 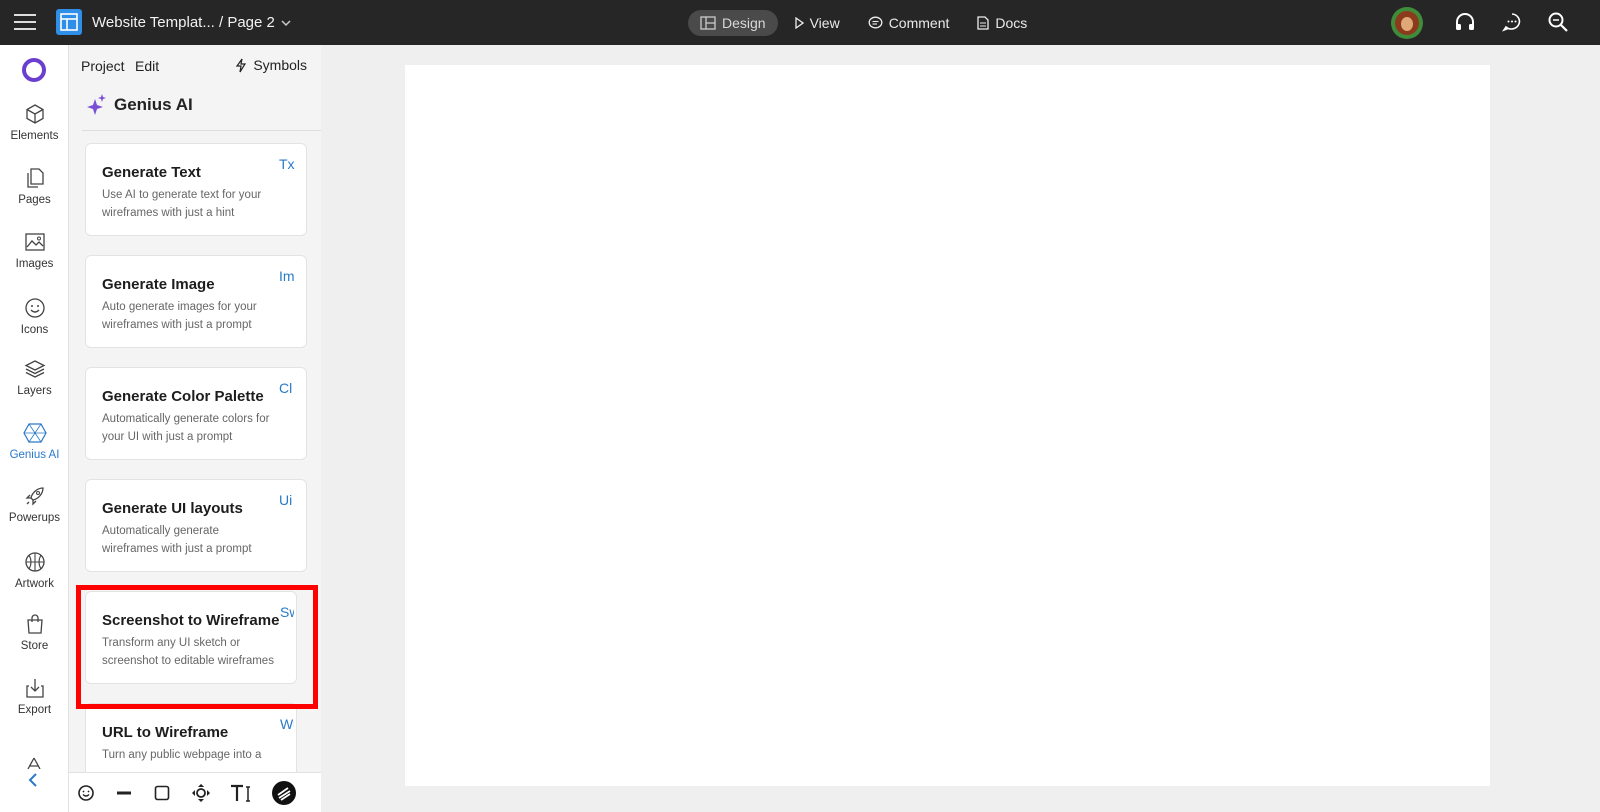 What do you see at coordinates (241, 65) in the screenshot?
I see `lightning-icon` at bounding box center [241, 65].